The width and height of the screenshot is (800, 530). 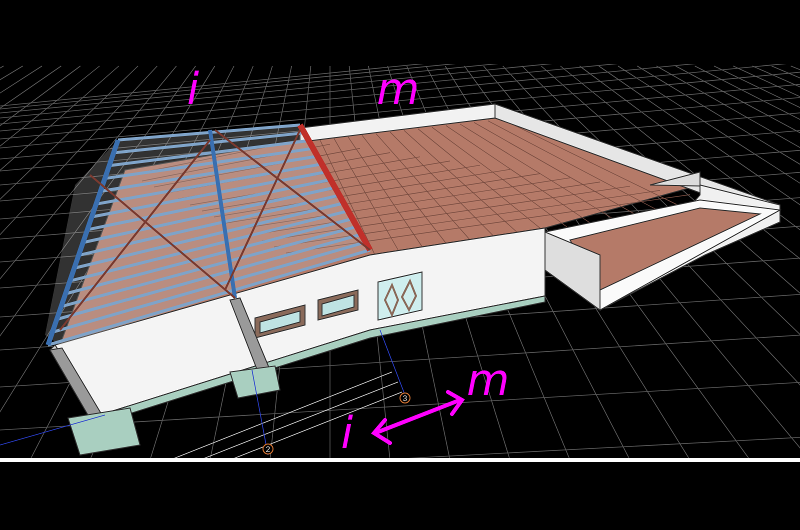 I want to click on double-arrow-icon, so click(x=417, y=417).